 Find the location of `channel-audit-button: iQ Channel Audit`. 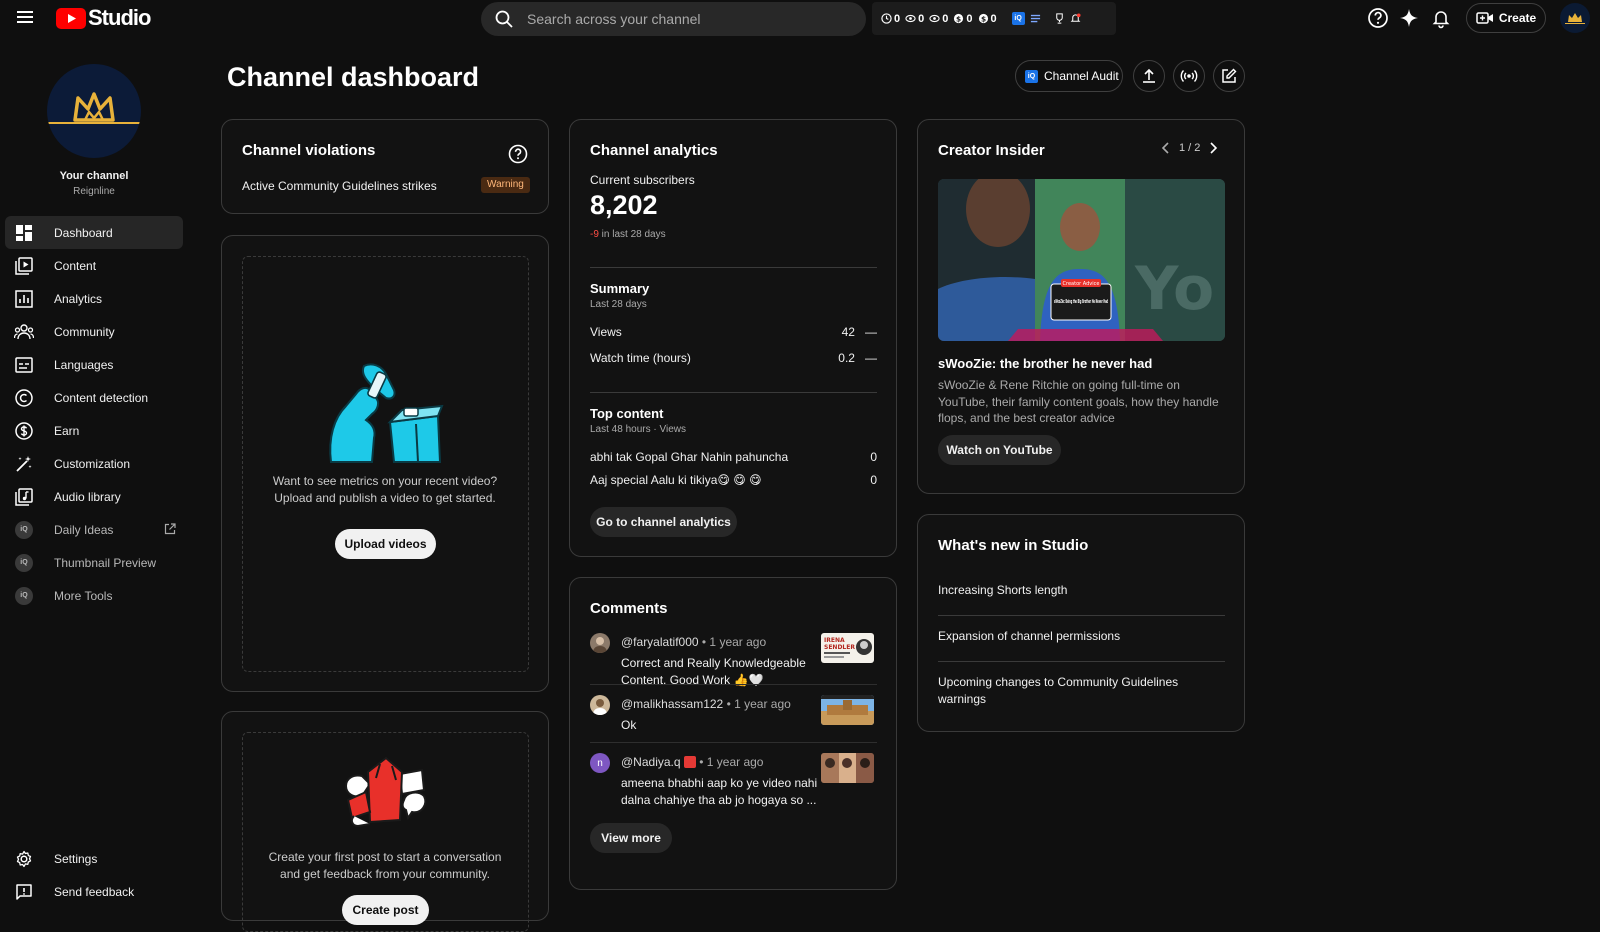

channel-audit-button: iQ Channel Audit is located at coordinates (1069, 76).